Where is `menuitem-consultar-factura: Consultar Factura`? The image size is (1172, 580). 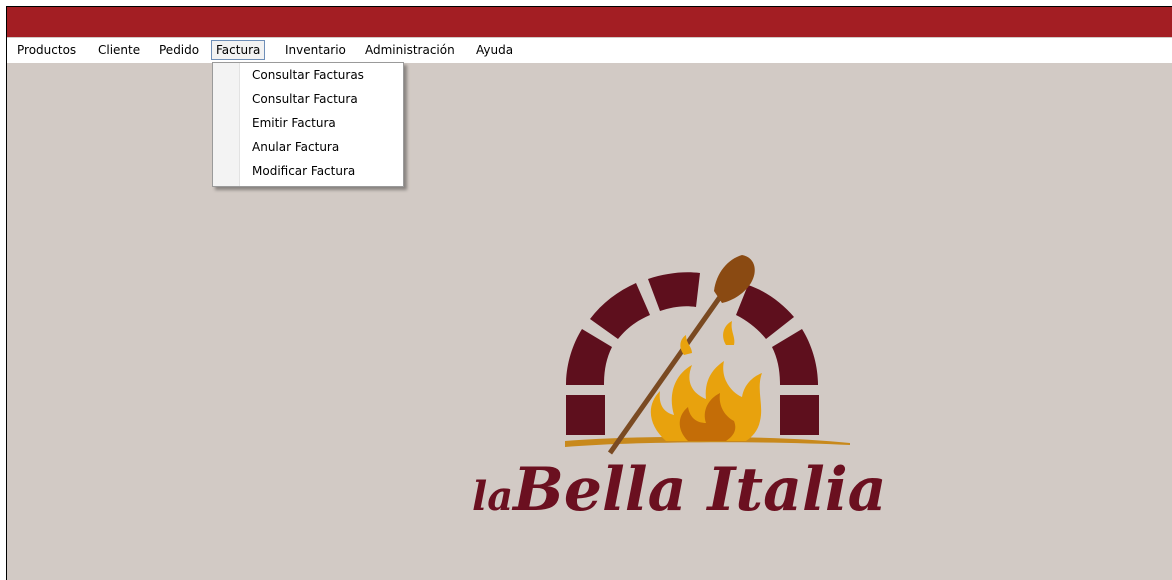
menuitem-consultar-factura: Consultar Factura is located at coordinates (305, 99).